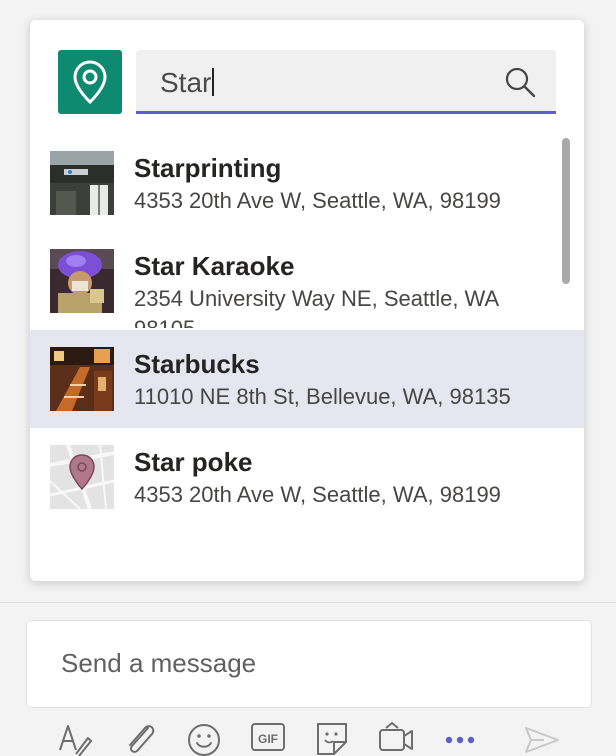  Describe the element at coordinates (308, 738) in the screenshot. I see `compose-toolbar: GIF` at that location.